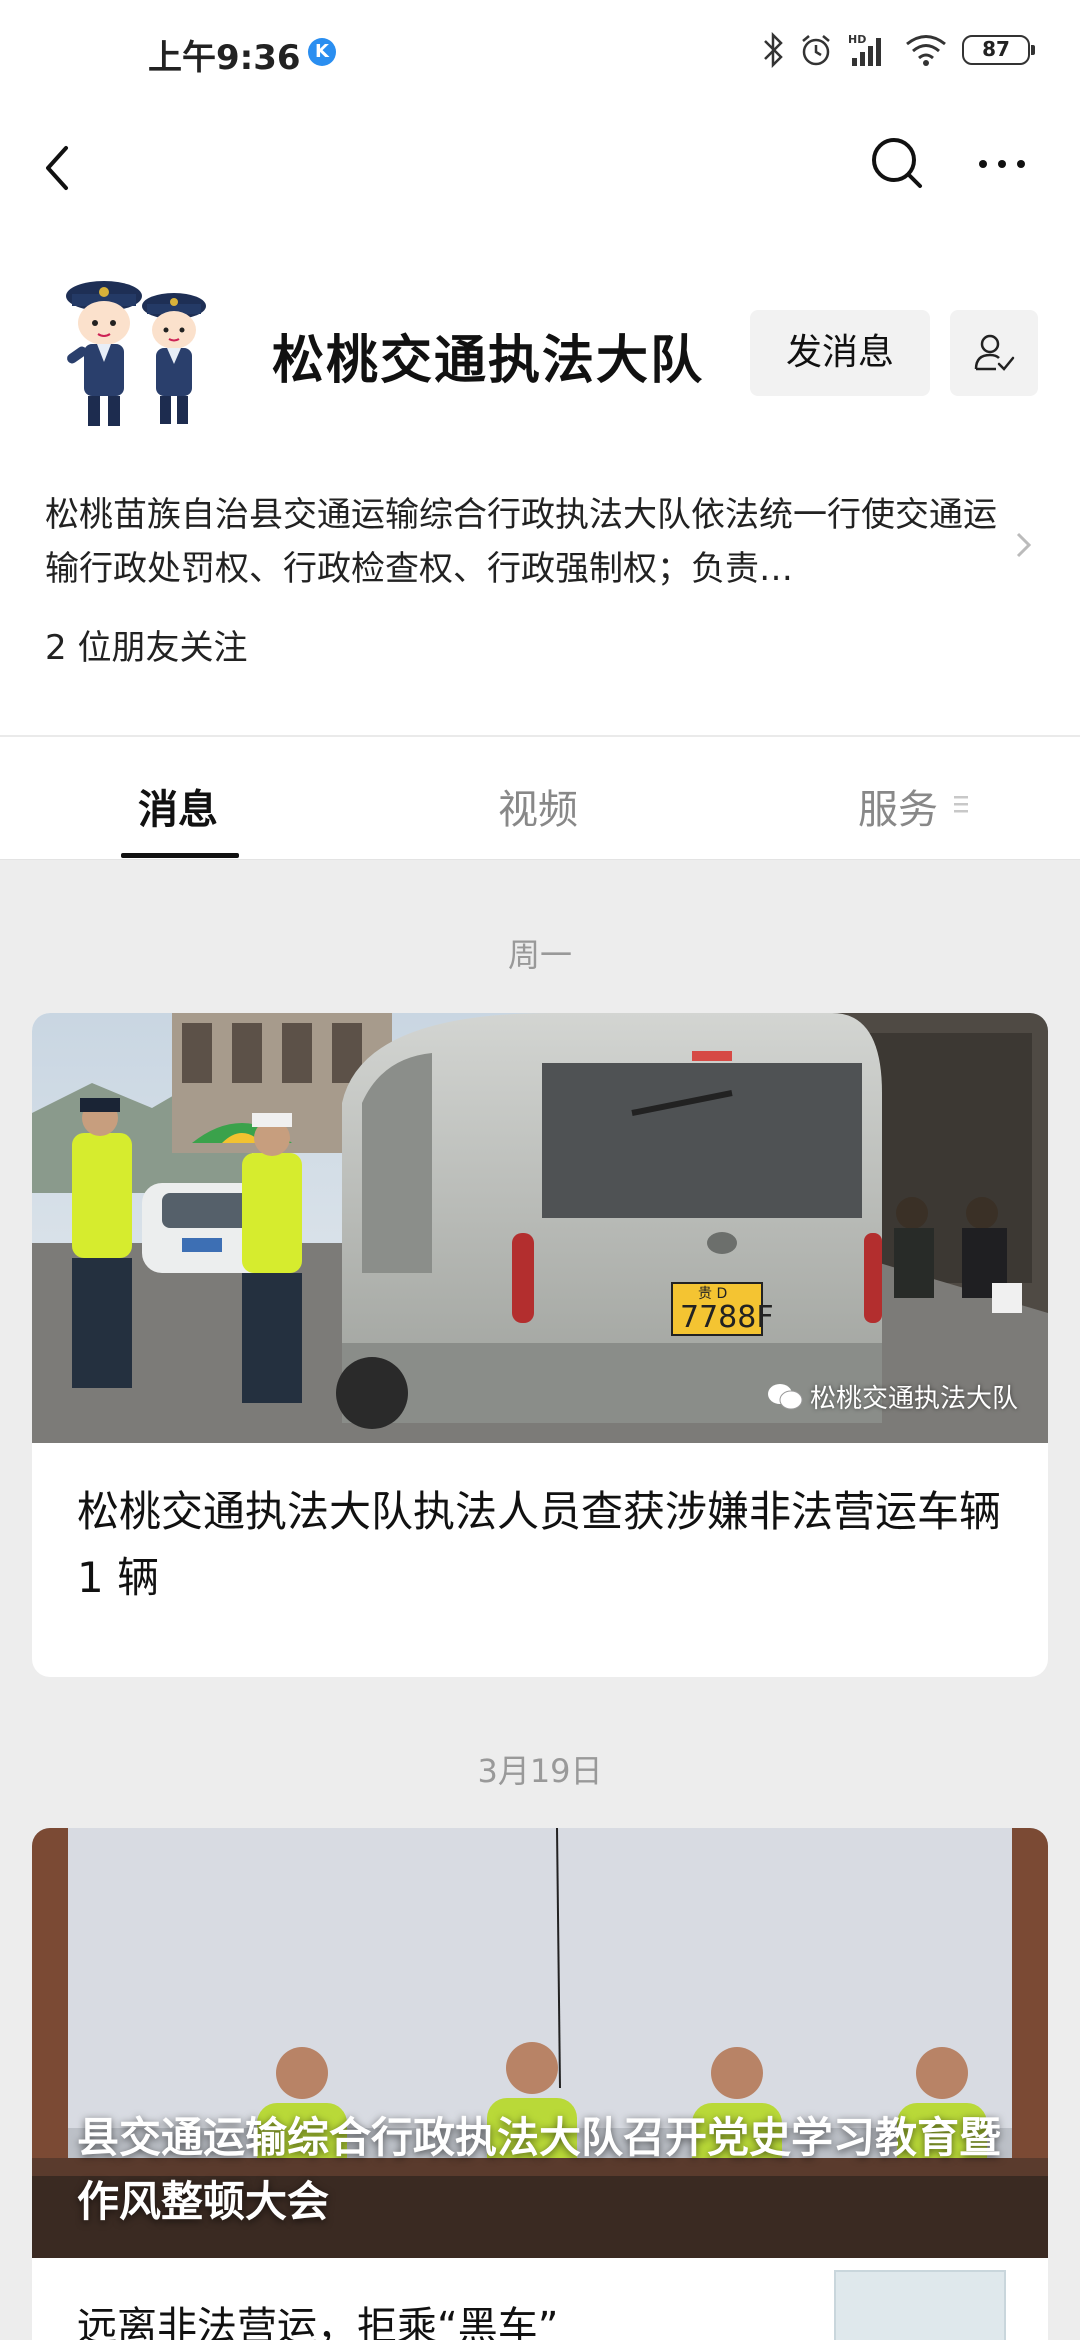  Describe the element at coordinates (540, 1771) in the screenshot. I see `date-label: 3月19日` at that location.